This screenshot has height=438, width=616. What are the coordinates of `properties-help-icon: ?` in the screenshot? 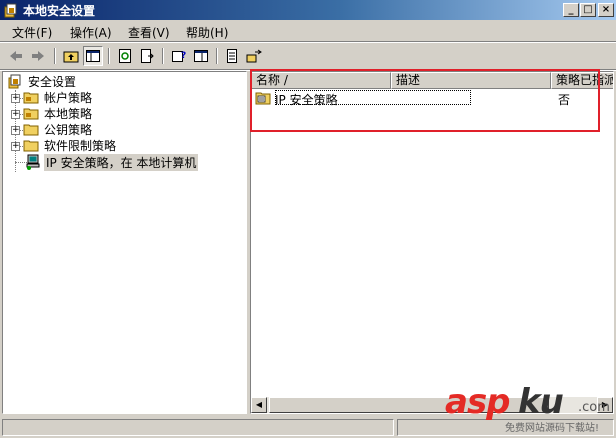 It's located at (179, 56).